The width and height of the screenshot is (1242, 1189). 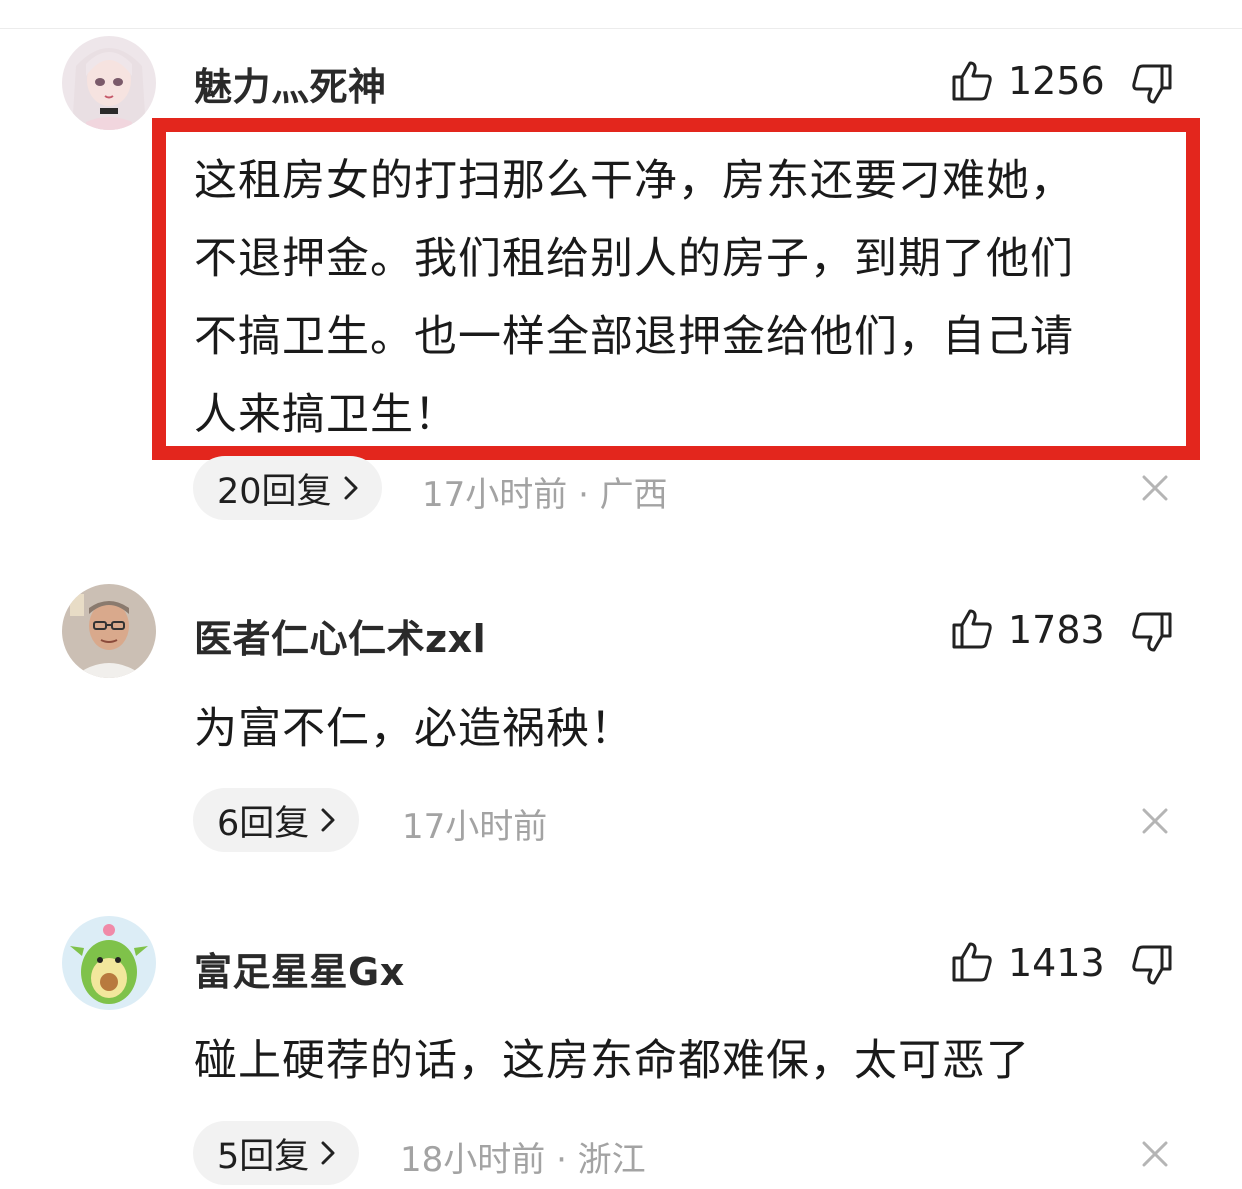 What do you see at coordinates (299, 968) in the screenshot?
I see `username: 富足星星Gx` at bounding box center [299, 968].